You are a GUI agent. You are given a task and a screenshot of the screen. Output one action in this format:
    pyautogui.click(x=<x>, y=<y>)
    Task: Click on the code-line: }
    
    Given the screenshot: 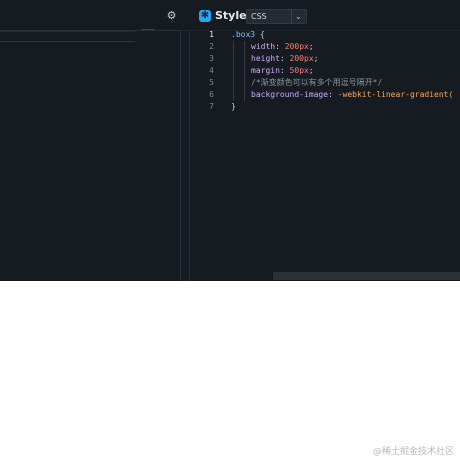 What is the action you would take?
    pyautogui.click(x=233, y=107)
    